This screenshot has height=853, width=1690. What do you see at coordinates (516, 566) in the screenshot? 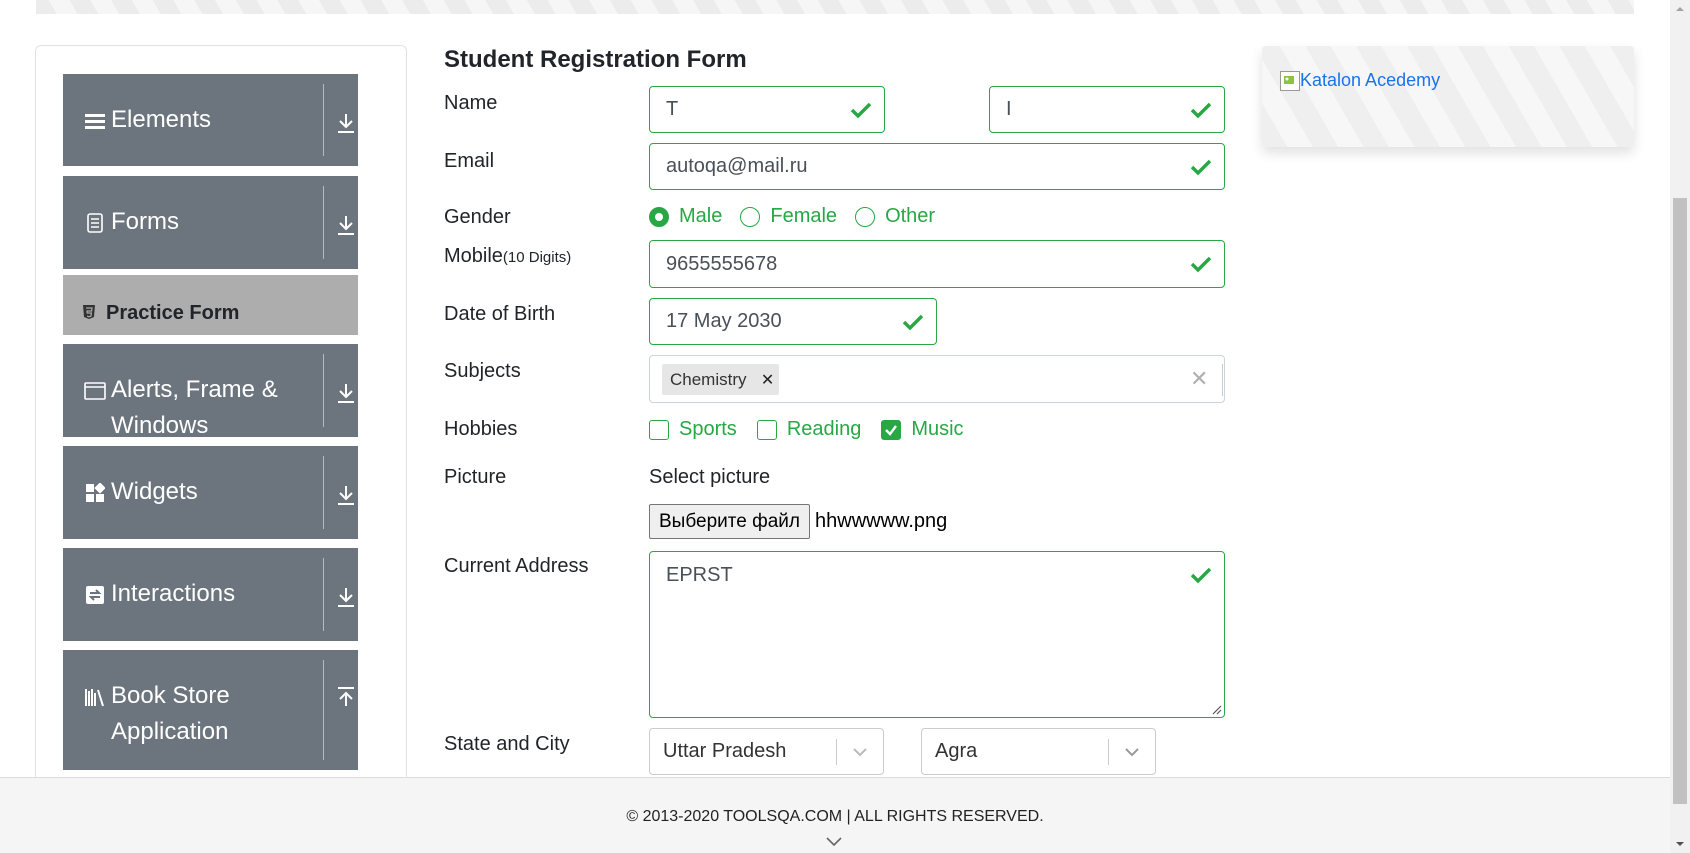
I see `address-label: Current Address` at bounding box center [516, 566].